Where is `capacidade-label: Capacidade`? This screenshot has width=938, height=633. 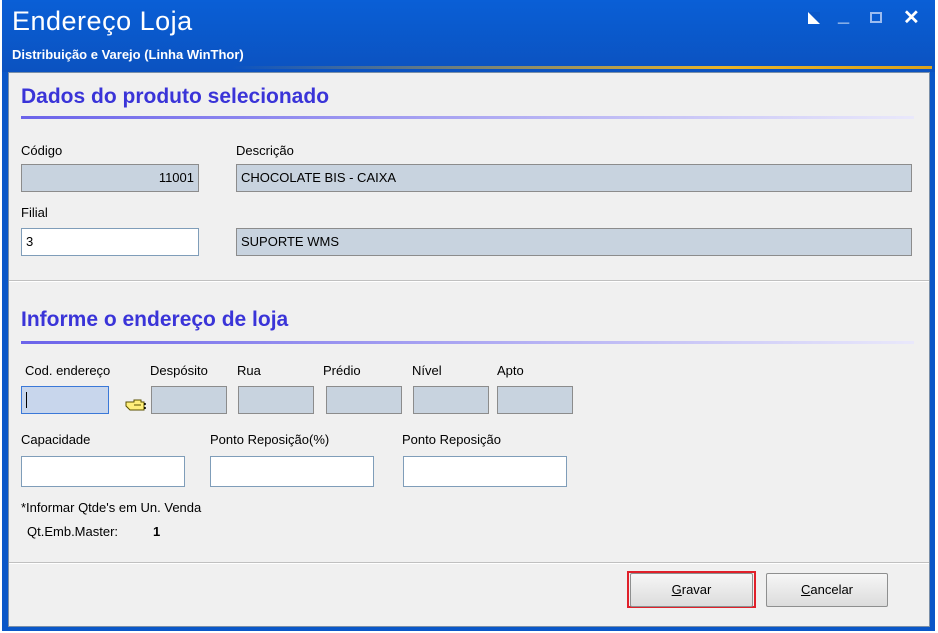
capacidade-label: Capacidade is located at coordinates (56, 439).